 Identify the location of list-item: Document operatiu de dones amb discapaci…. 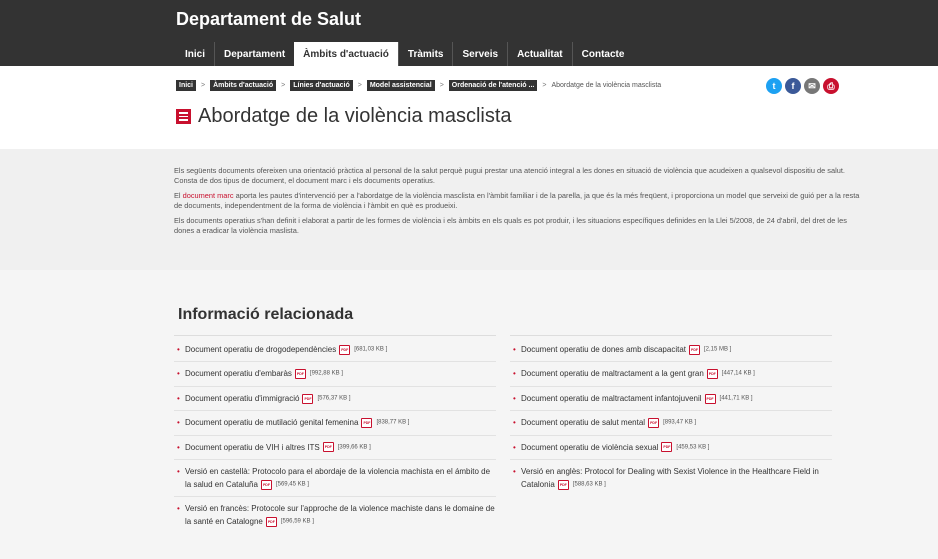
(671, 350).